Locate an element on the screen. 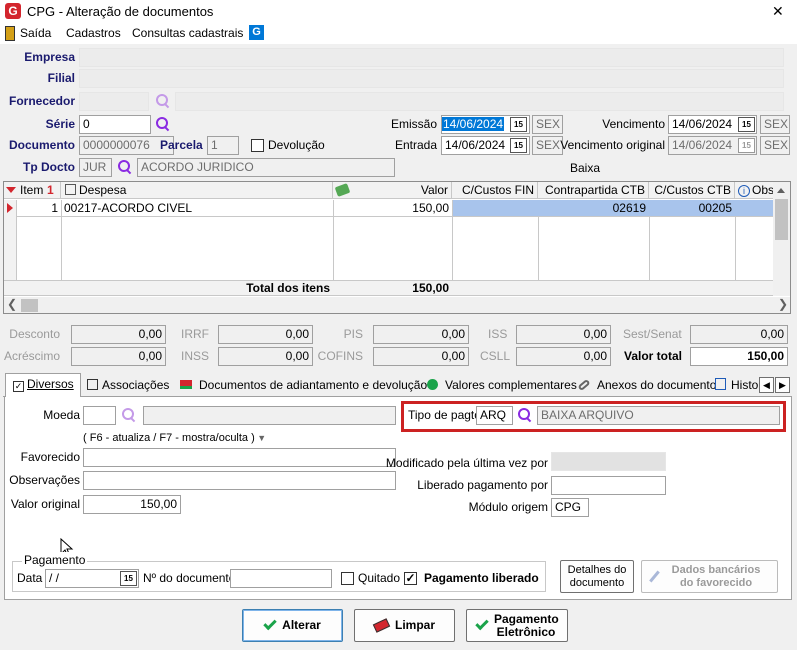 The height and width of the screenshot is (650, 797). col-ccctb: C/Custos CTB is located at coordinates (692, 190).